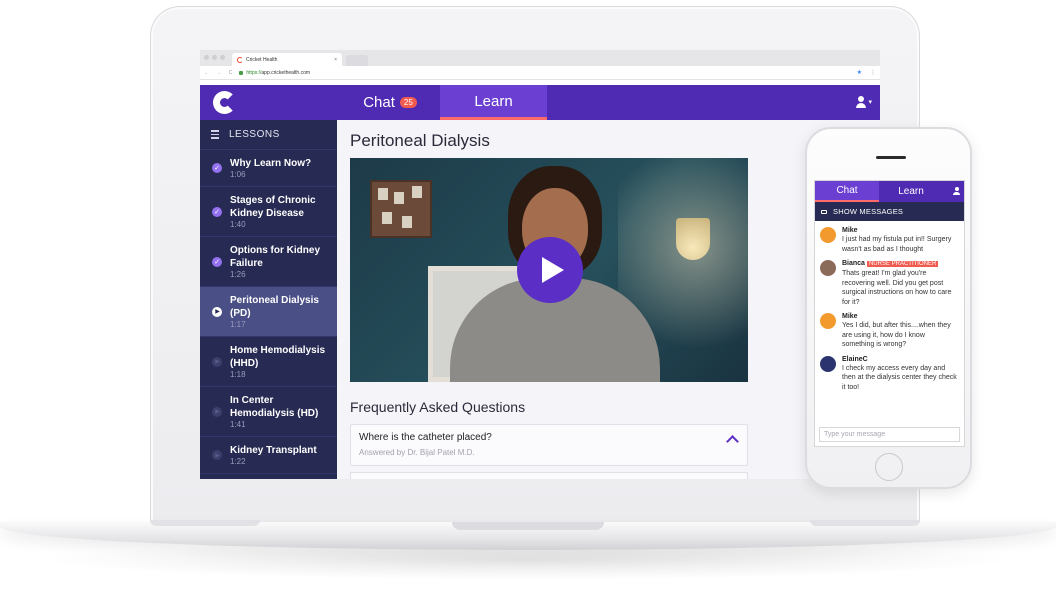  I want to click on lesson-item: ▶ In Center Hemodialysis (HD) 1:41, so click(268, 412).